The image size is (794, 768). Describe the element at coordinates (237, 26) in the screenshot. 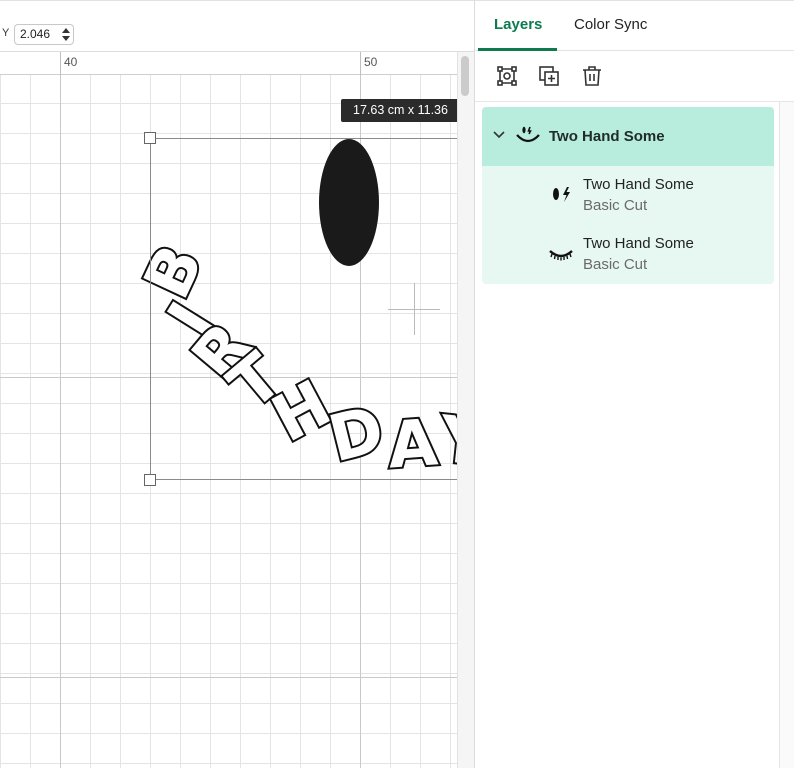

I see `position-toolbar: Y 2.046` at that location.